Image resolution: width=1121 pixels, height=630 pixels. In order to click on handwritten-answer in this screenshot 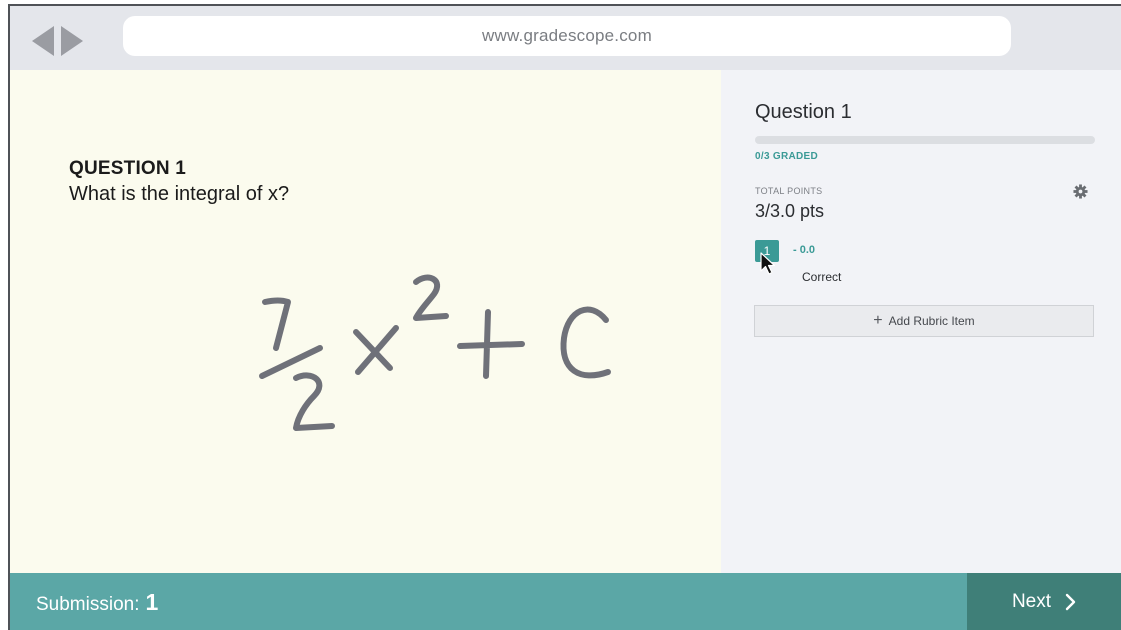, I will do `click(435, 352)`.